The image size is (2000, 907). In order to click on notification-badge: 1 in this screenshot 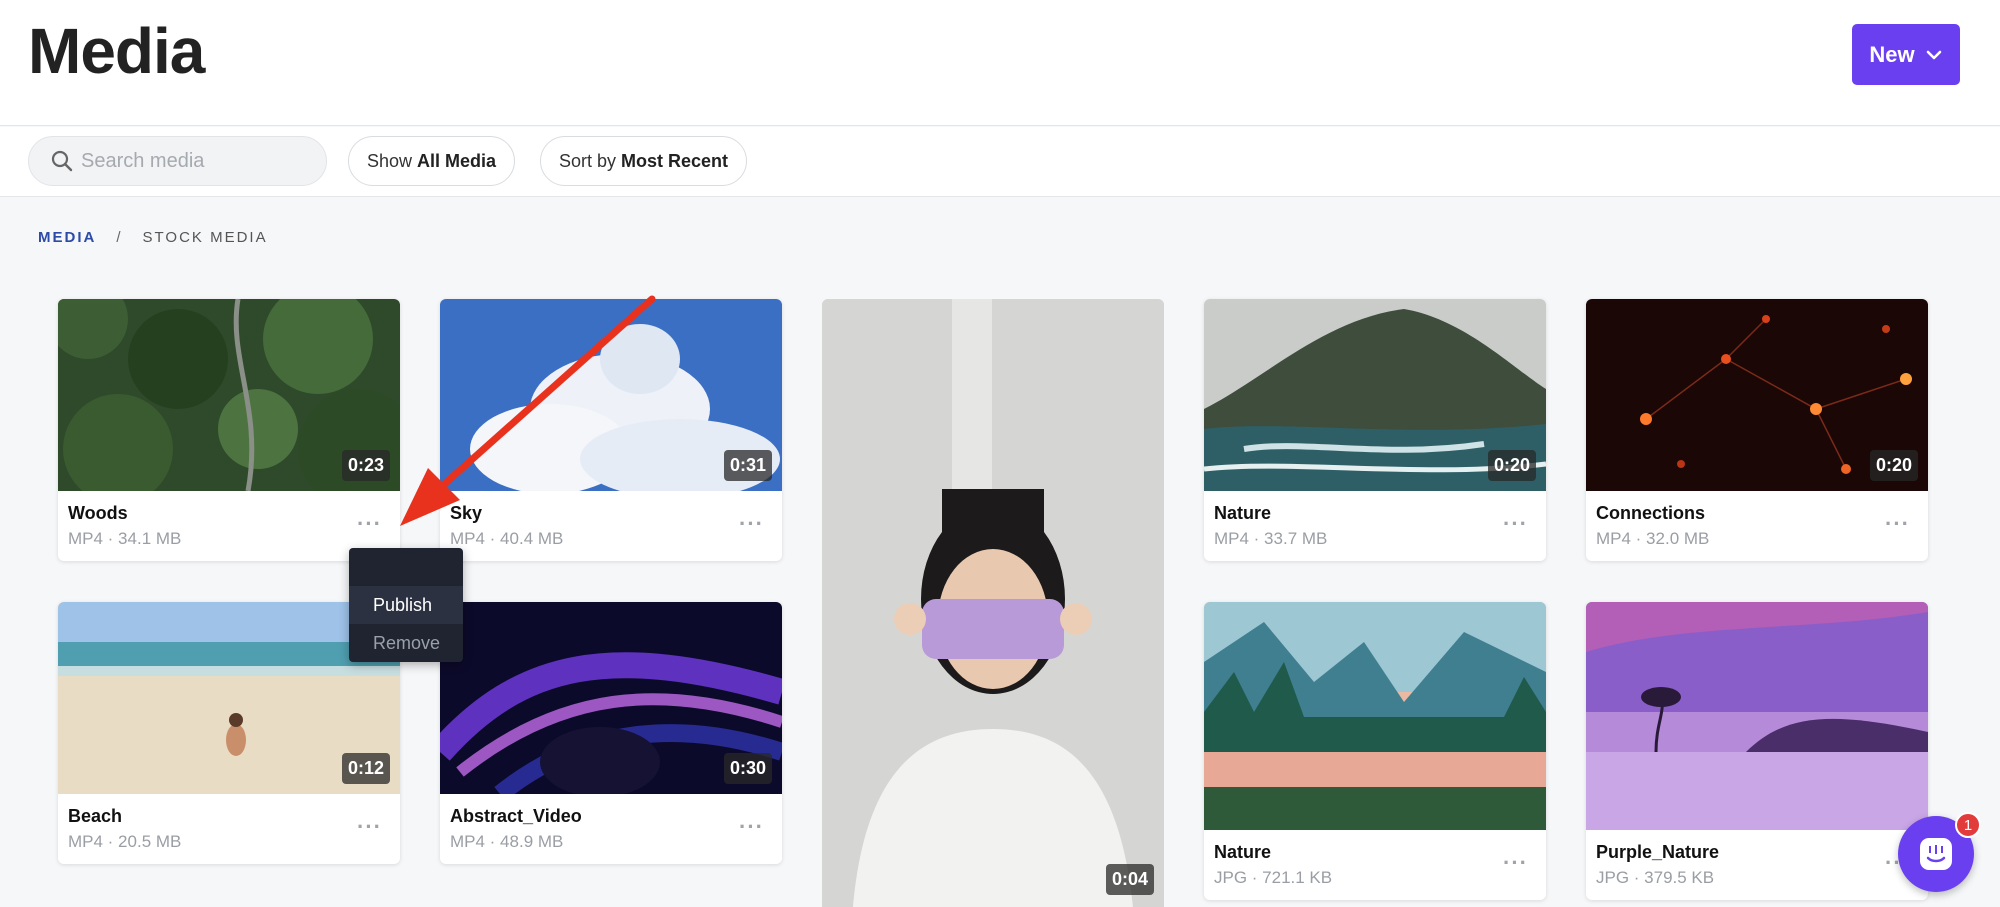, I will do `click(1968, 825)`.